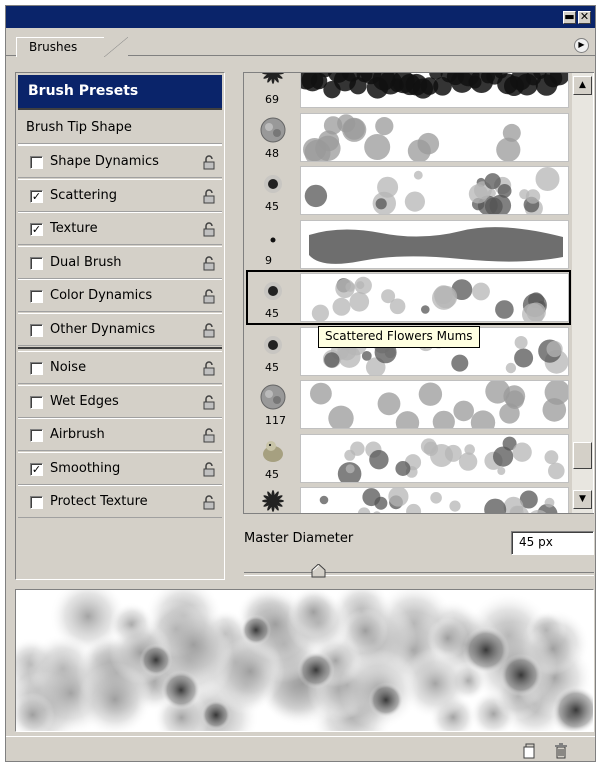  Describe the element at coordinates (569, 17) in the screenshot. I see `minimize-button: ▬` at that location.